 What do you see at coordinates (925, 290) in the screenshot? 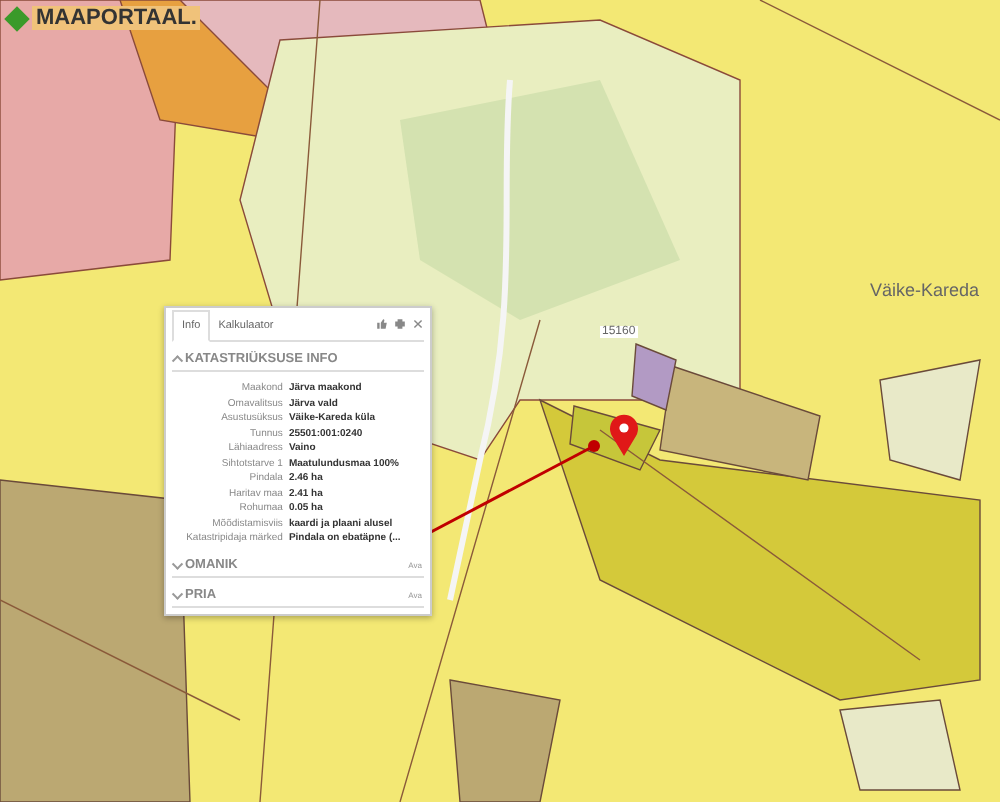
I see `place-label: Väike-Kareda` at bounding box center [925, 290].